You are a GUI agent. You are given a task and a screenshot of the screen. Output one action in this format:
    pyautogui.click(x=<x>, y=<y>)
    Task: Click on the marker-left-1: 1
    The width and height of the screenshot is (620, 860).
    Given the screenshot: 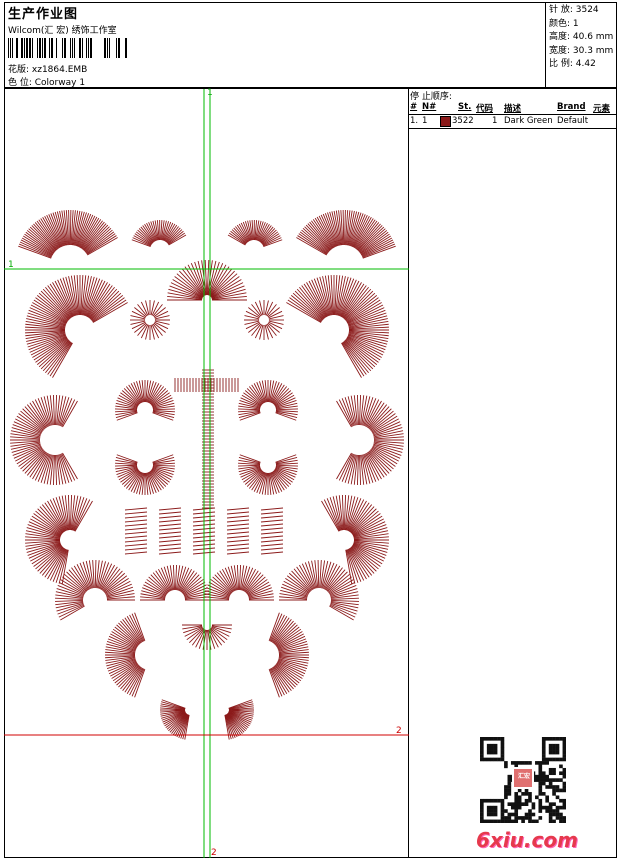 What is the action you would take?
    pyautogui.click(x=11, y=265)
    